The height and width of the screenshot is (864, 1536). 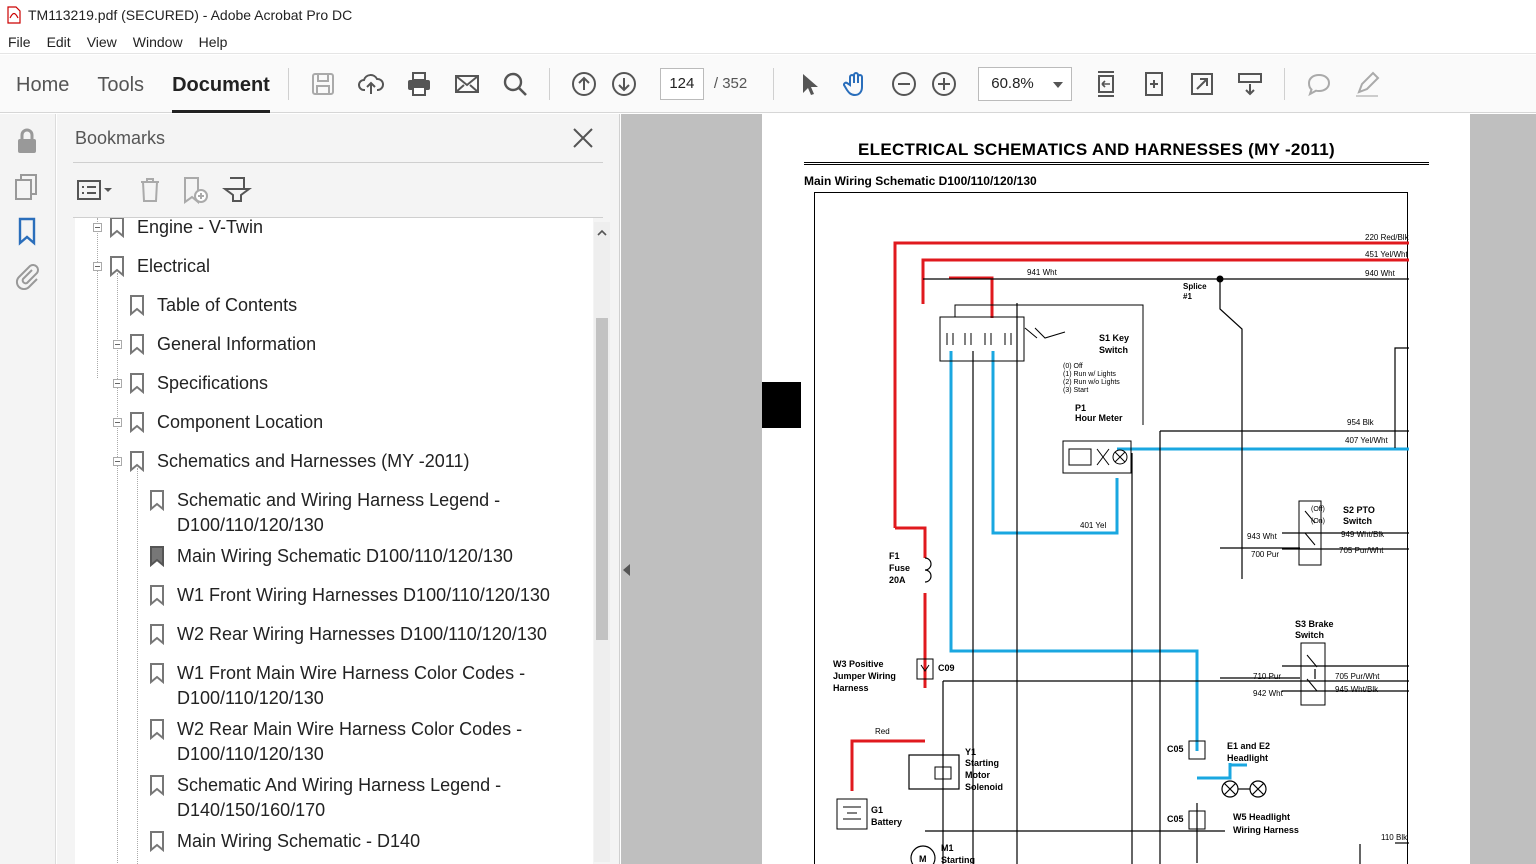 I want to click on w3-label: W3 Positive, so click(x=858, y=664).